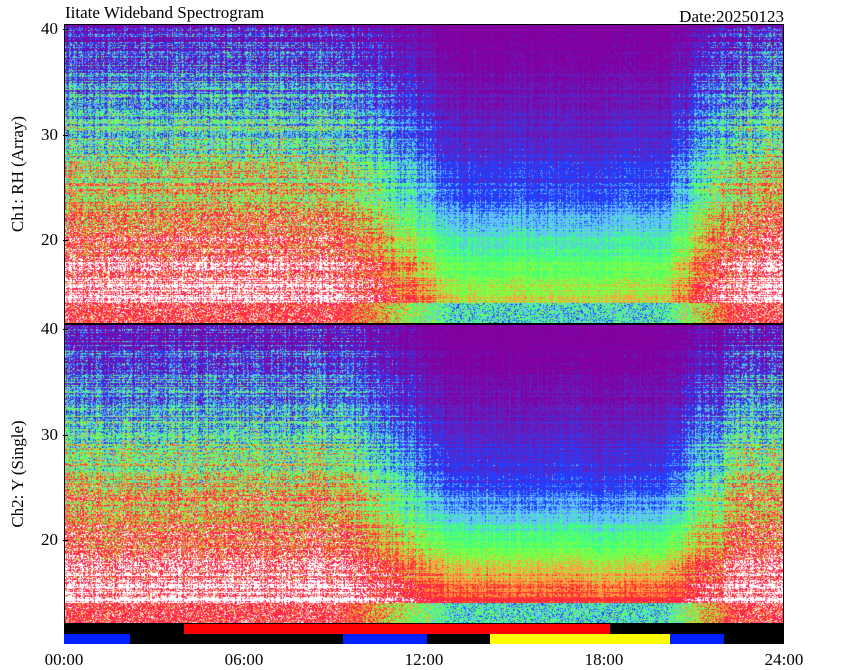 The width and height of the screenshot is (848, 670). I want to click on x-tick-label: 12:00, so click(424, 659).